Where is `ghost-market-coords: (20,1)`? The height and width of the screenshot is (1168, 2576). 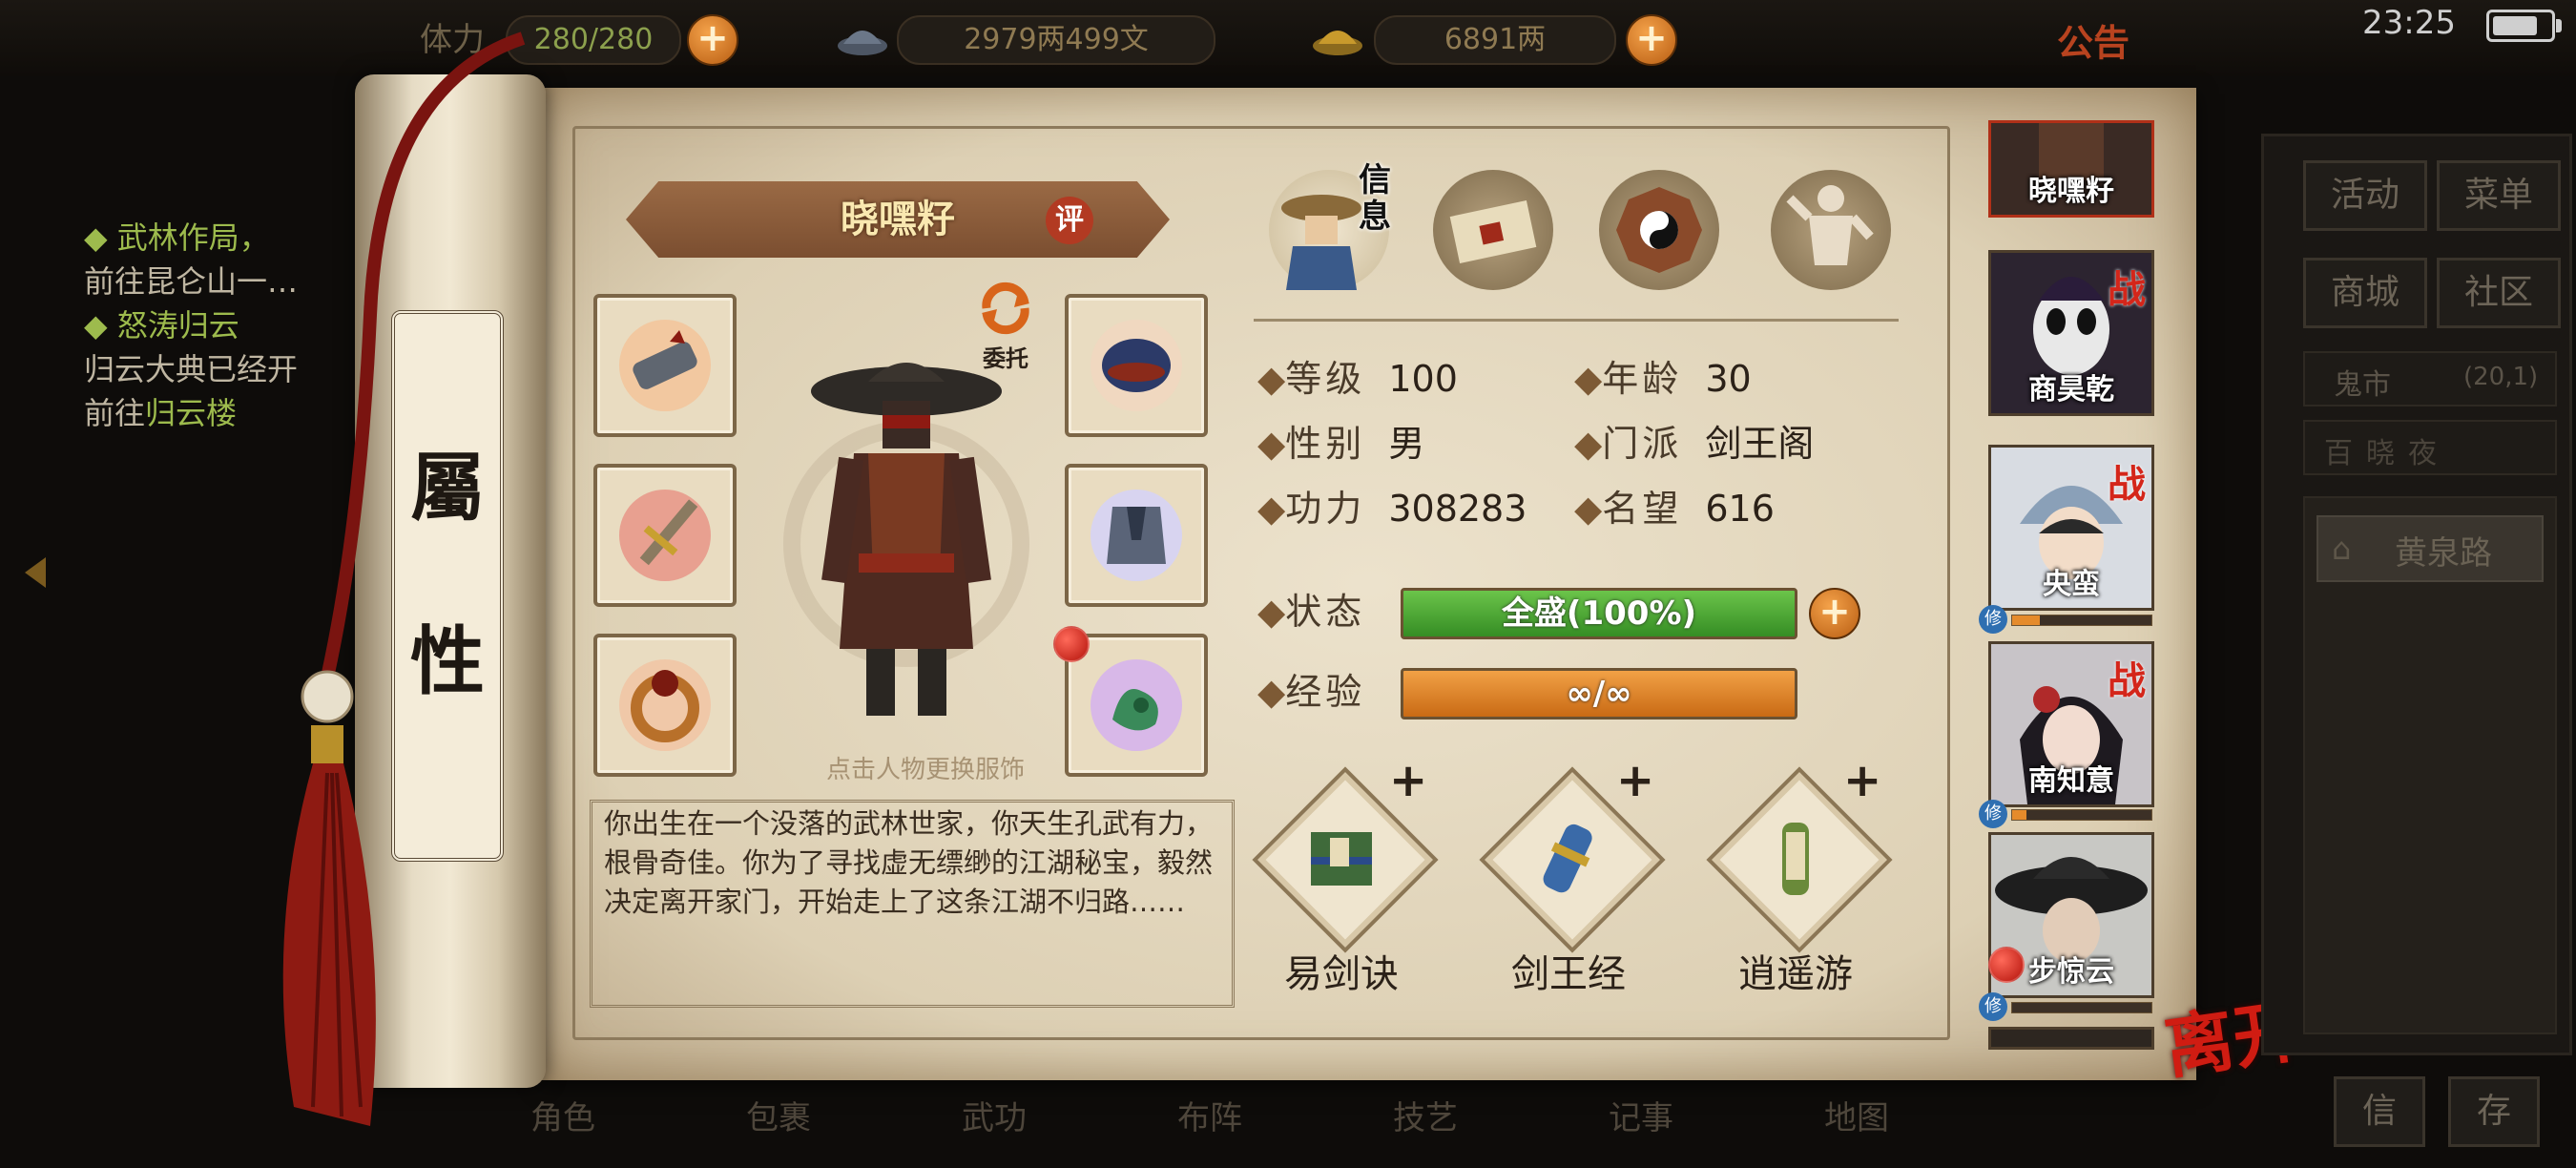 ghost-market-coords: (20,1) is located at coordinates (2501, 377).